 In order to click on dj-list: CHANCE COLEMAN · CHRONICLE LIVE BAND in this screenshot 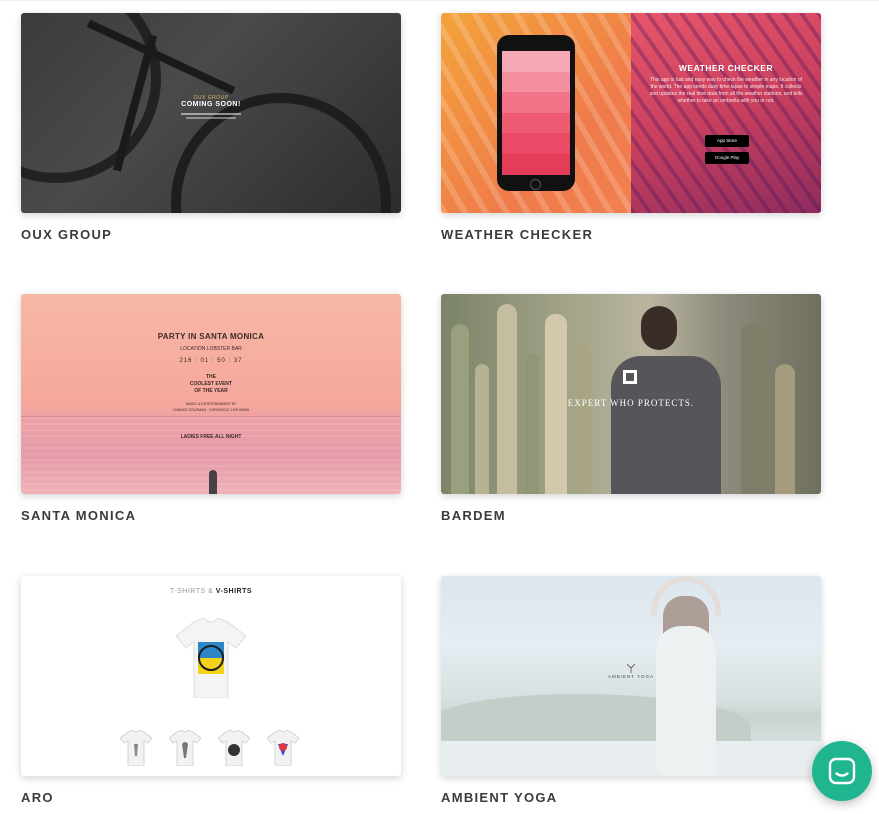, I will do `click(211, 410)`.